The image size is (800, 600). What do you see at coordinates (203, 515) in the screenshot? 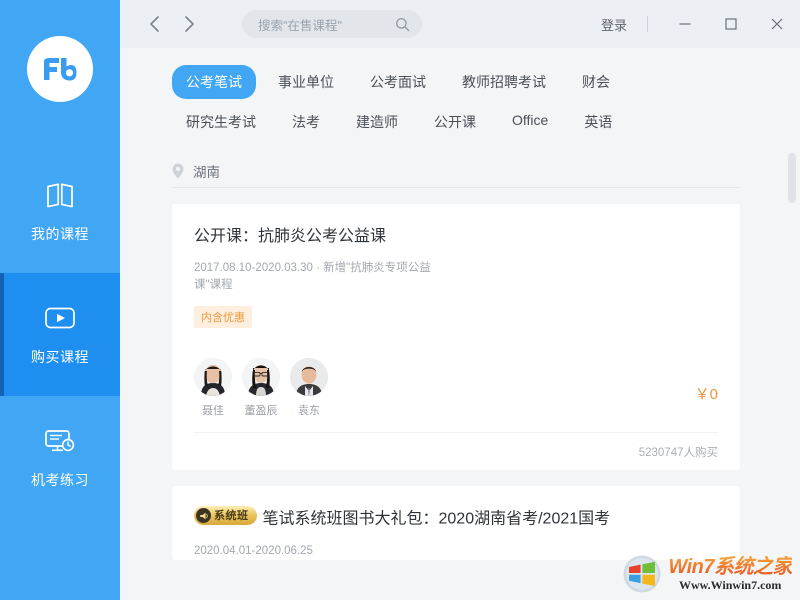
I see `megaphone-icon` at bounding box center [203, 515].